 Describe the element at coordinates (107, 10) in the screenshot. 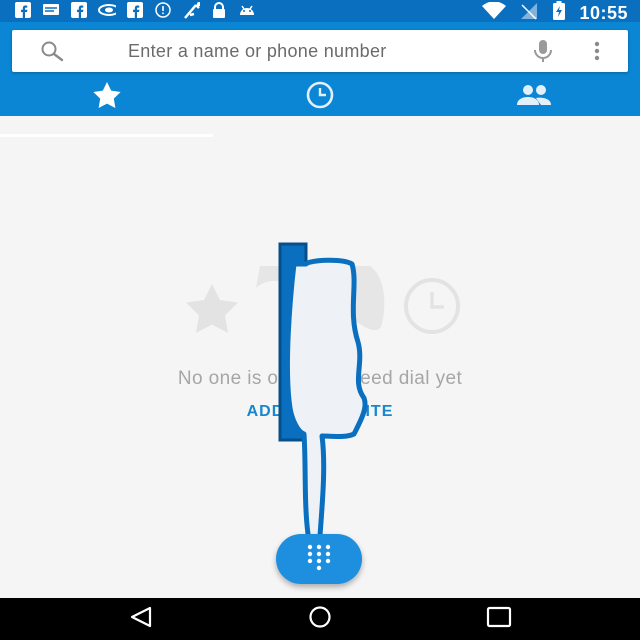

I see `vpn-icon` at that location.